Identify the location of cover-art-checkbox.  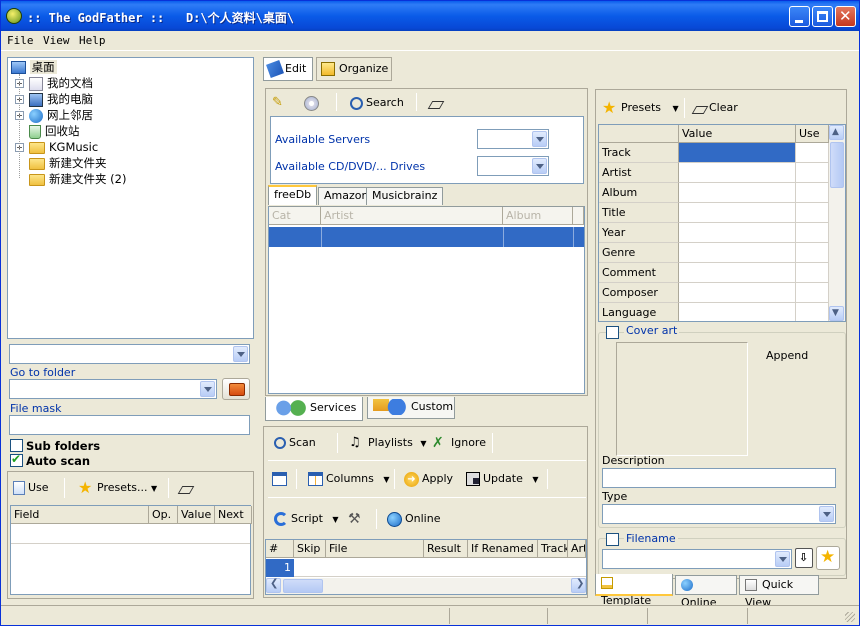
(612, 332).